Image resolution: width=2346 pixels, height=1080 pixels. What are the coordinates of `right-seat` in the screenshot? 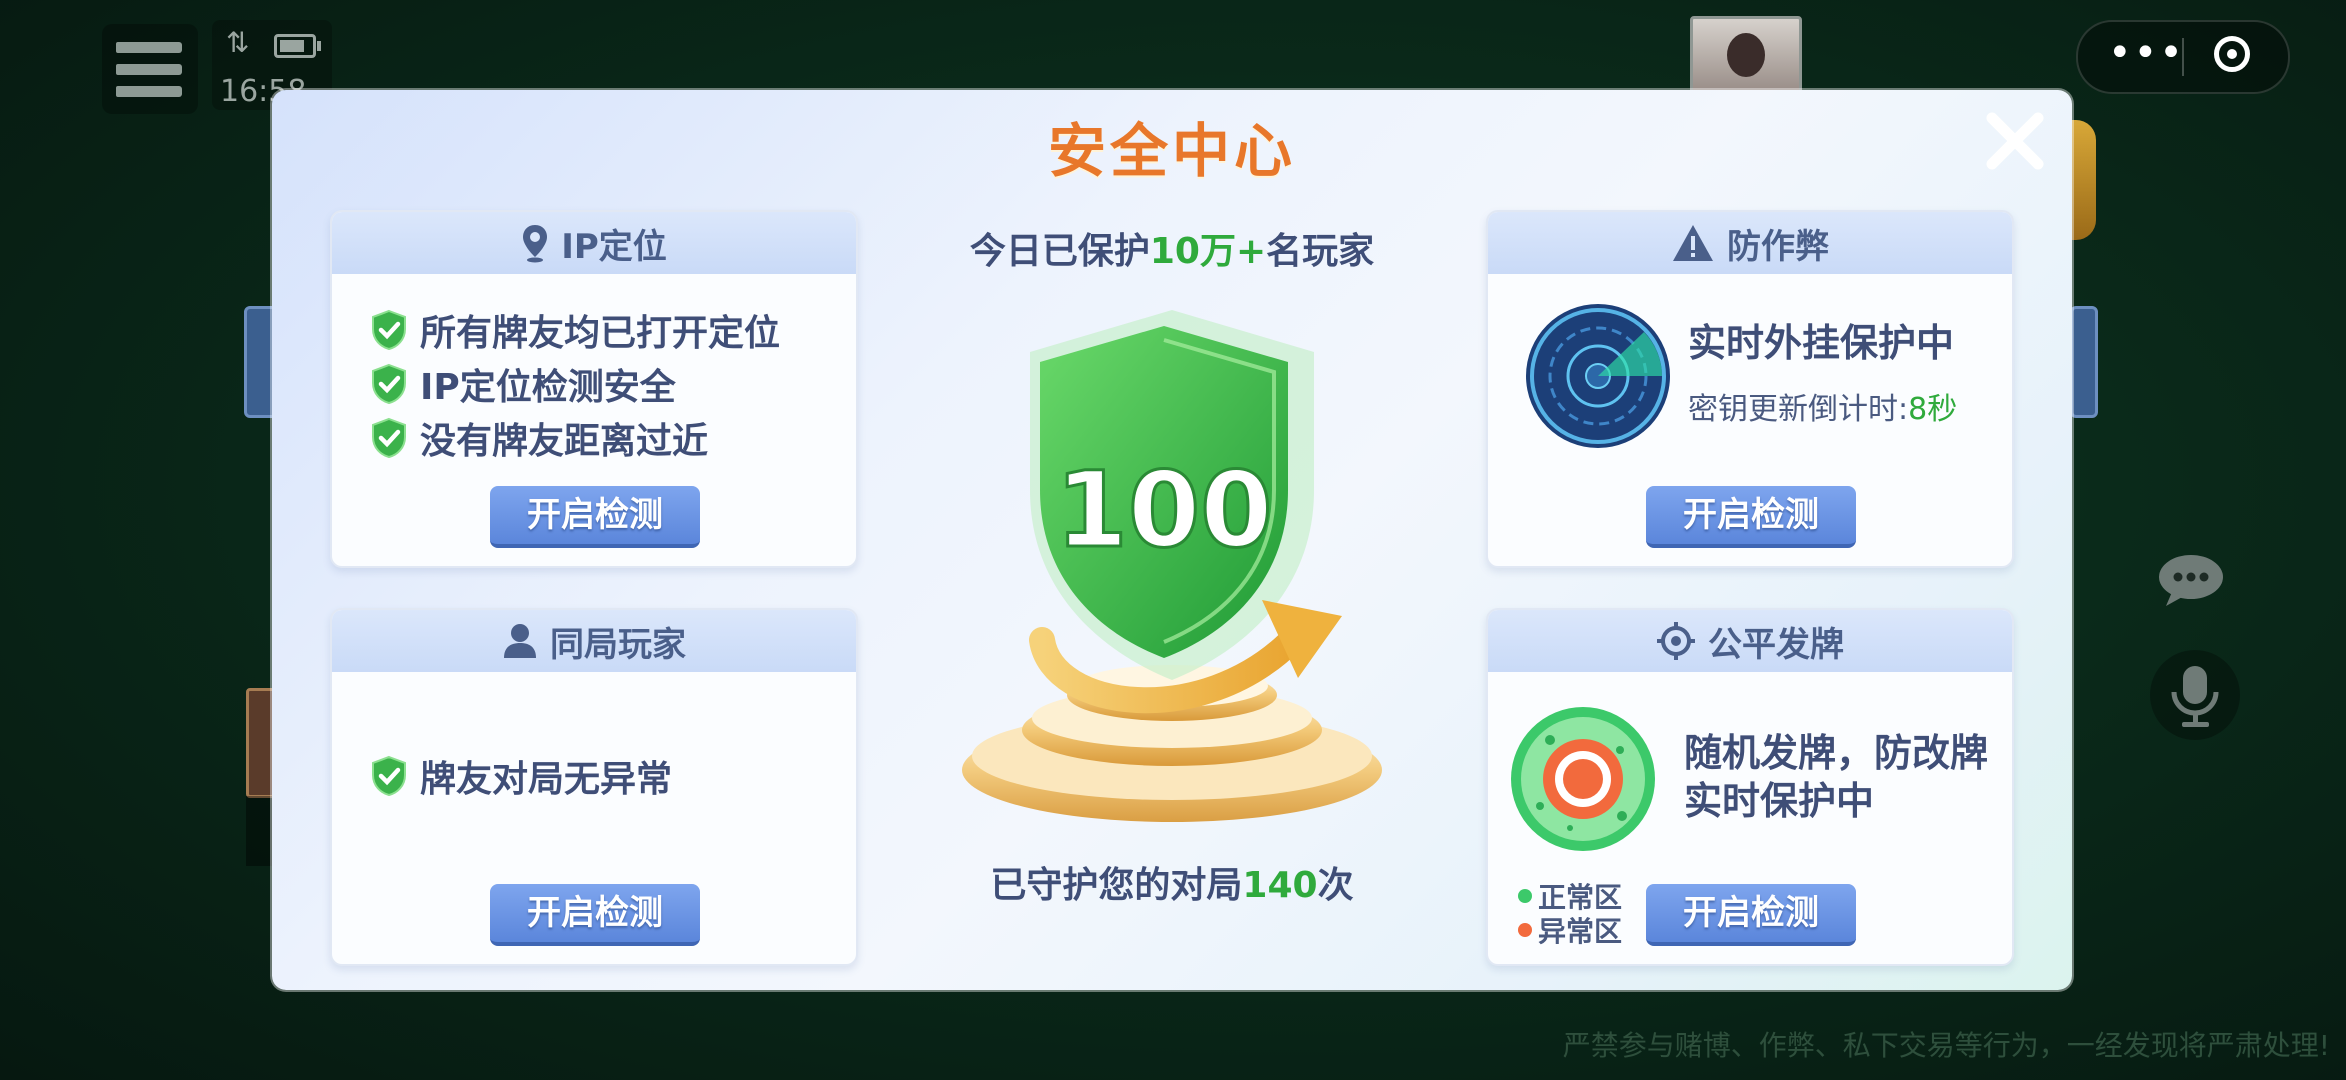 It's located at (2084, 362).